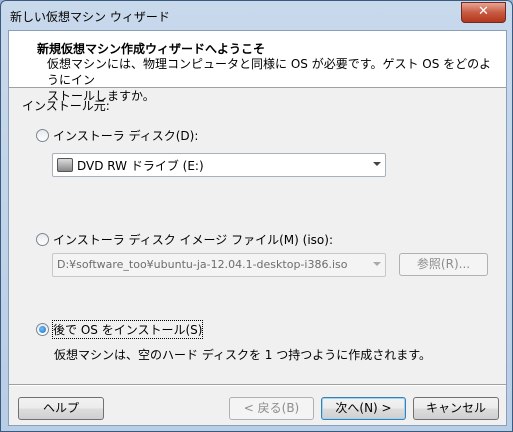 The image size is (513, 432). Describe the element at coordinates (127, 329) in the screenshot. I see `install-later-label: 後で OS をインストール(S)` at that location.